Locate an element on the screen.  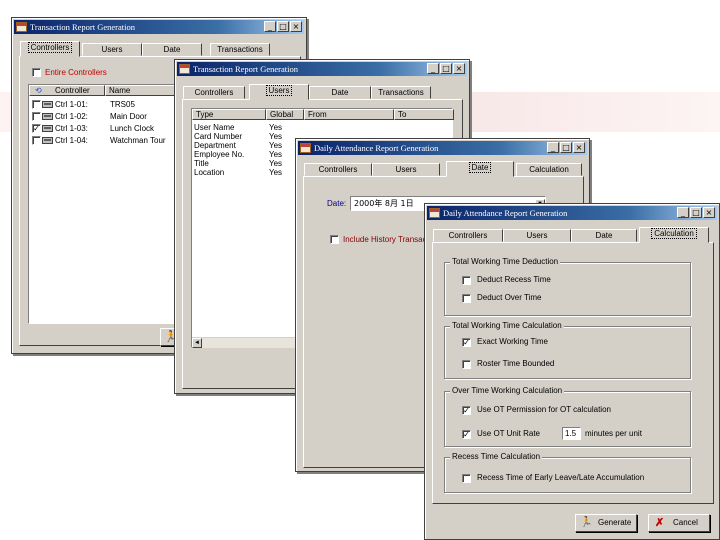
ot-rate-unit-label: minutes per unit is located at coordinates (613, 433).